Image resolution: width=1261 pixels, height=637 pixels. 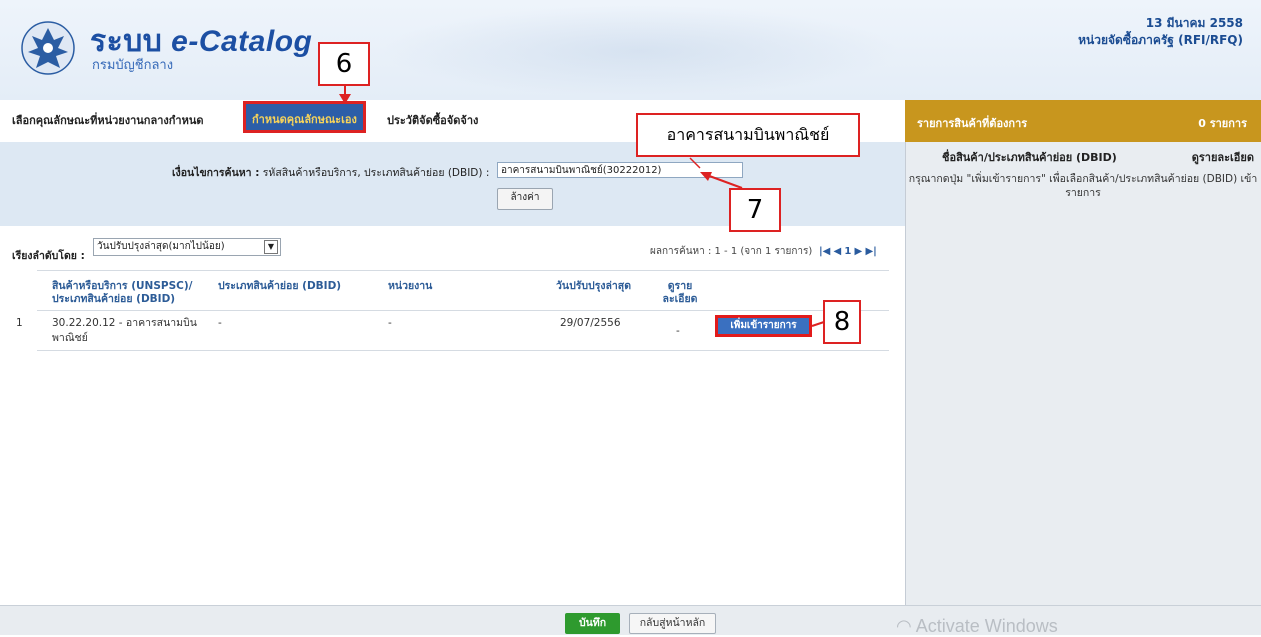 I want to click on note-pointer, so click(x=695, y=163).